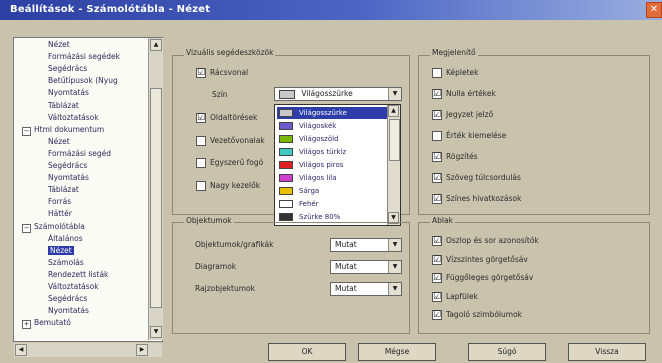 This screenshot has width=662, height=363. Describe the element at coordinates (201, 186) in the screenshot. I see `nagy-kezelok-checkbox` at that location.